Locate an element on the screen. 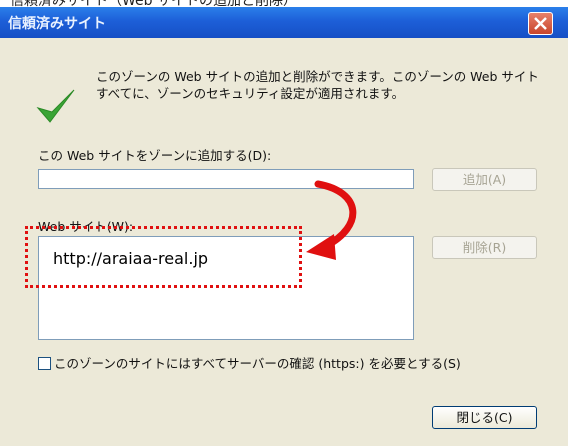  close-window-button is located at coordinates (540, 23).